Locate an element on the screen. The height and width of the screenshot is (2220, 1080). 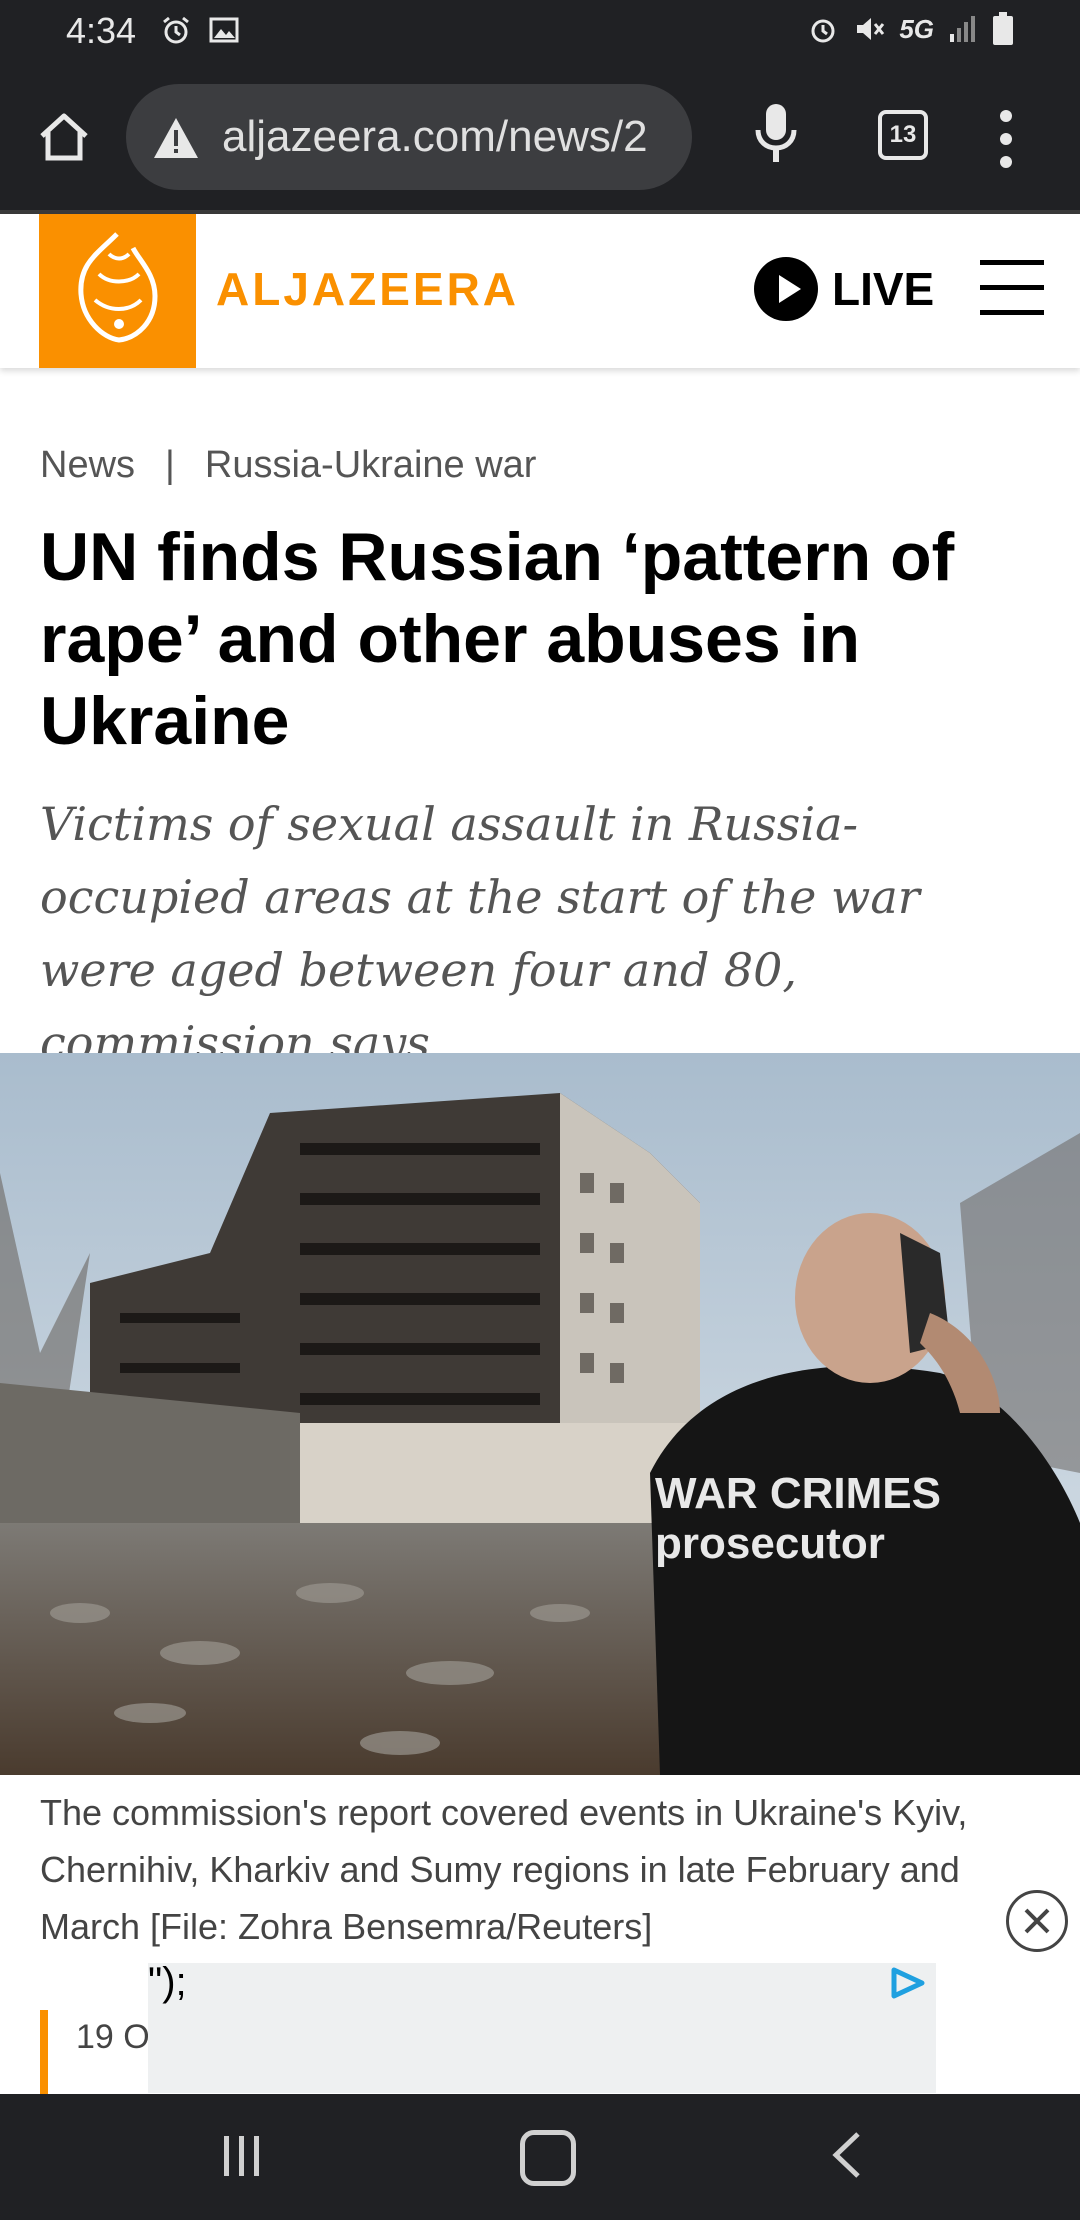
system-nav-bar is located at coordinates (540, 2157).